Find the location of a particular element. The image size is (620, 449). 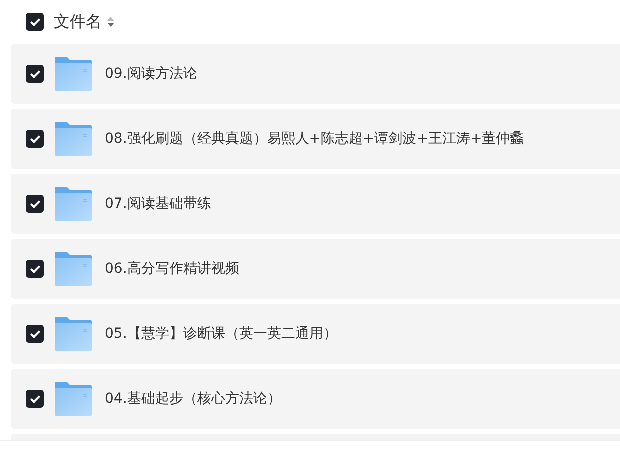

file-row: 05.【慧学】诊断课（英一英二通用） is located at coordinates (315, 334).